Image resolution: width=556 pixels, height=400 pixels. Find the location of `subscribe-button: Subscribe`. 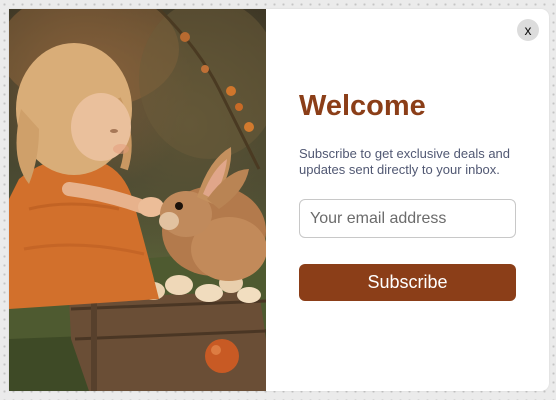

subscribe-button: Subscribe is located at coordinates (407, 282).